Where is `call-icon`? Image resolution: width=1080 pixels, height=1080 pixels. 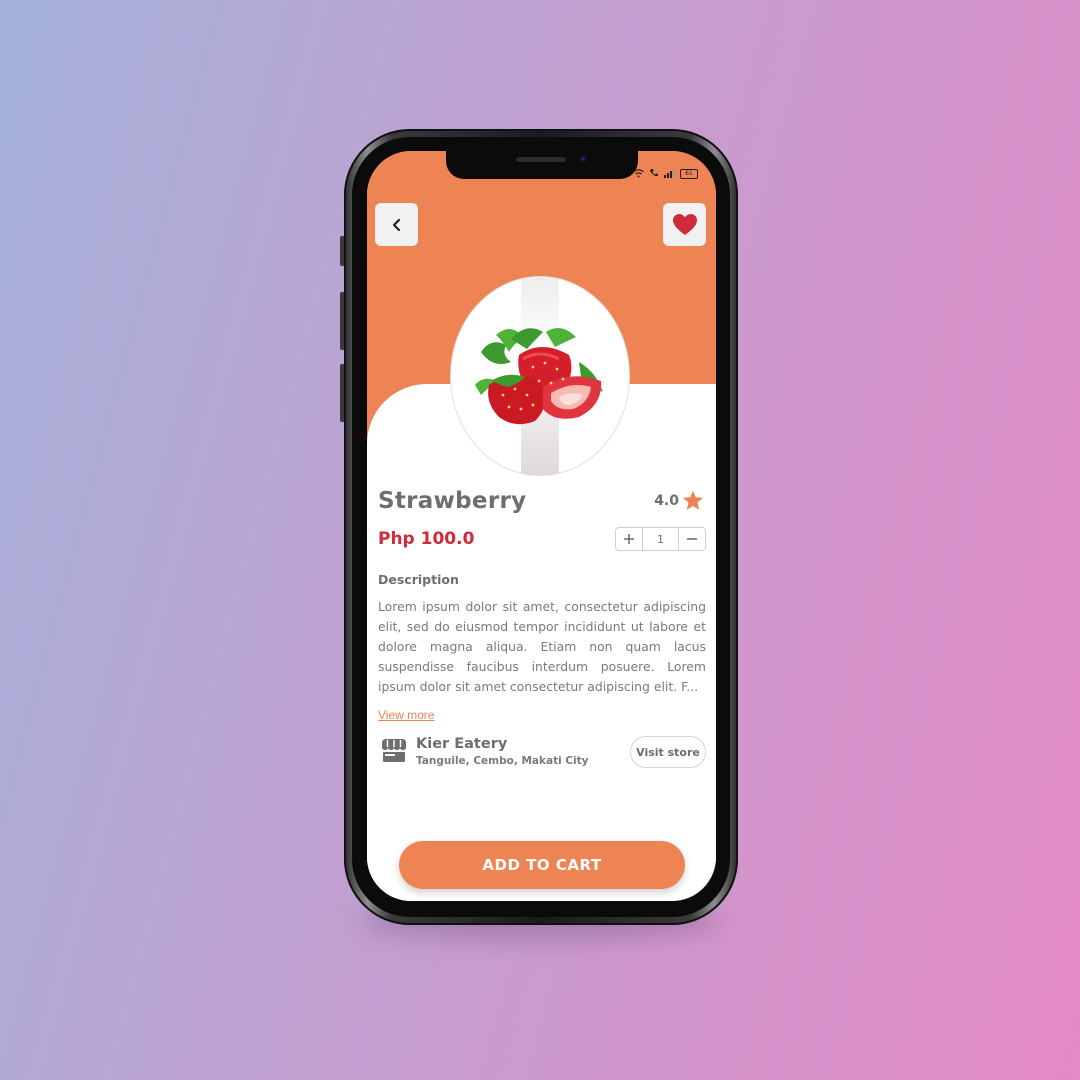 call-icon is located at coordinates (654, 174).